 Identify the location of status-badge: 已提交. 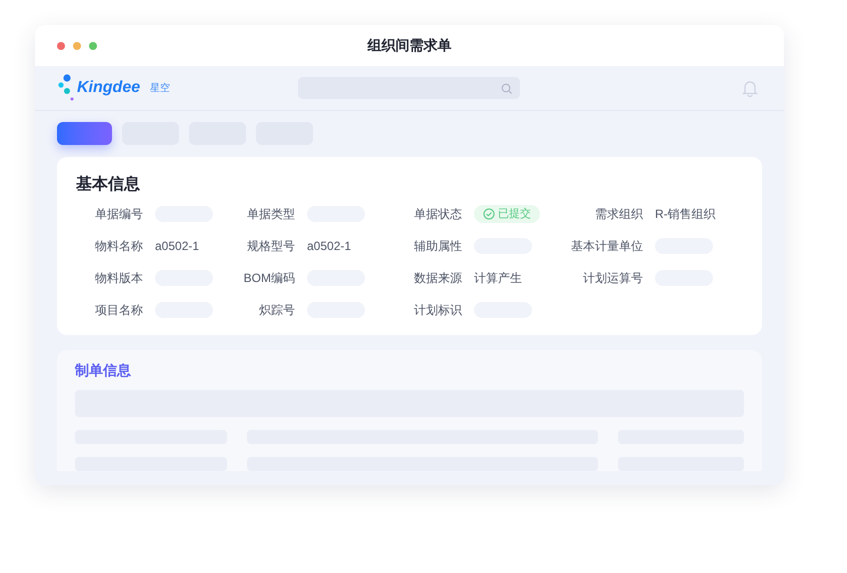
(507, 214).